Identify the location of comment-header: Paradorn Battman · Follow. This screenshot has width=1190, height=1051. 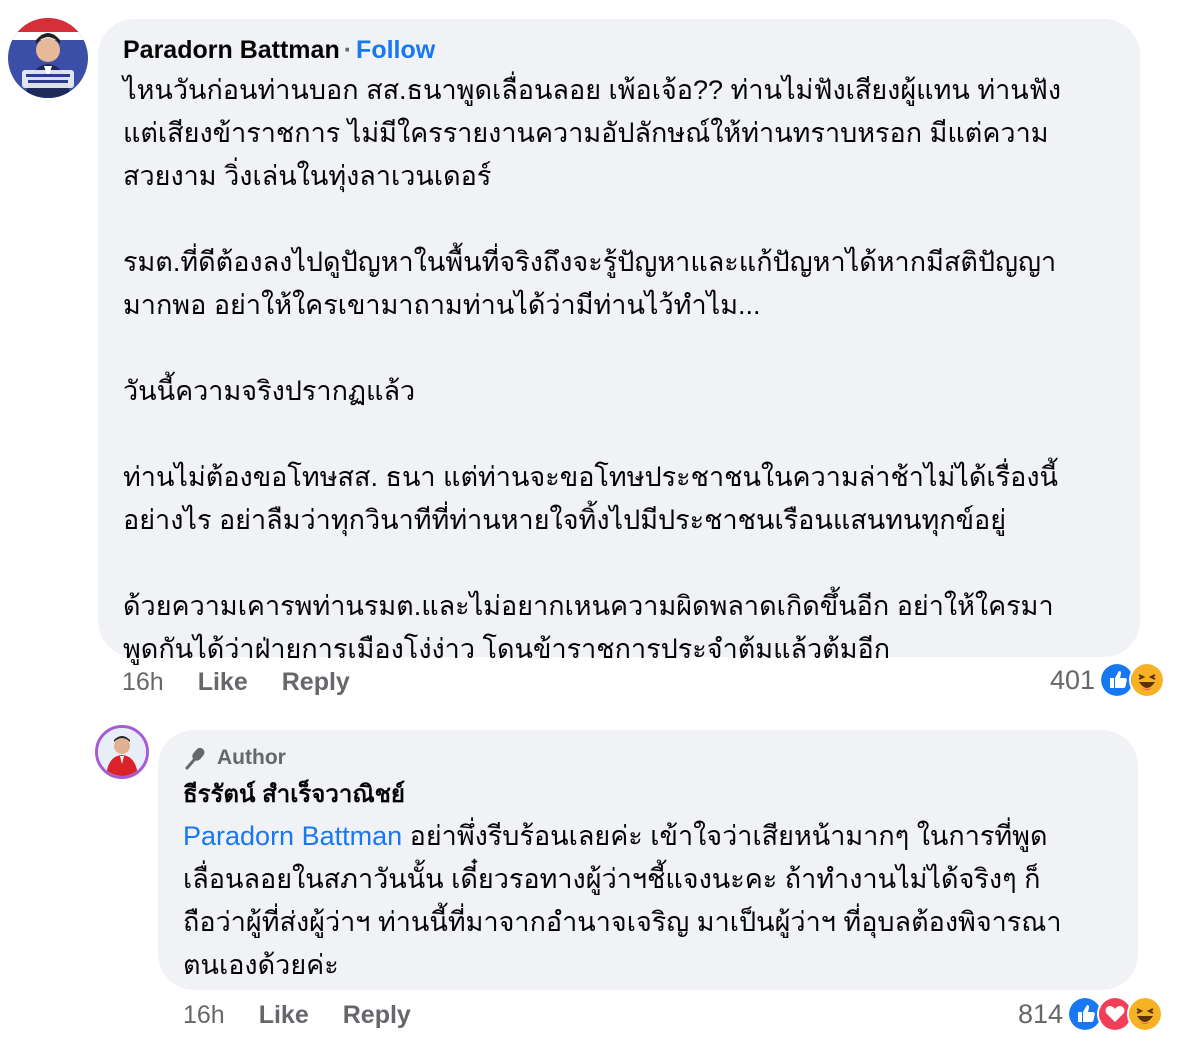
(279, 50).